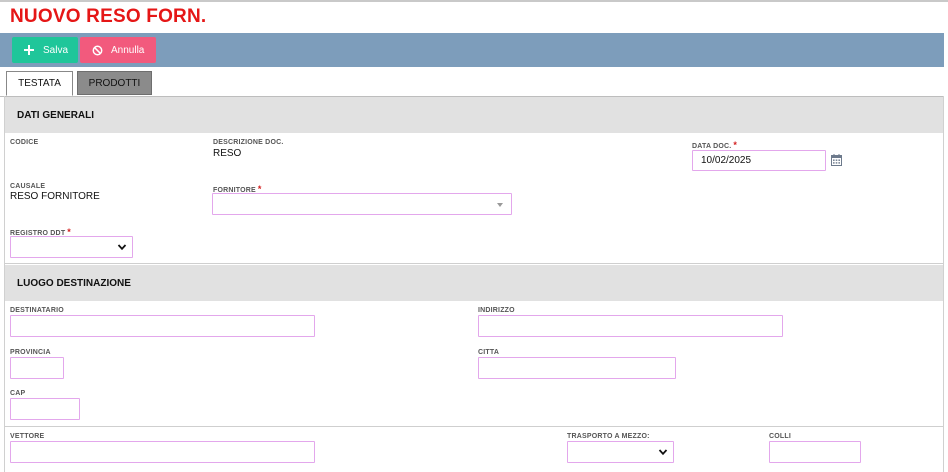  Describe the element at coordinates (37, 310) in the screenshot. I see `destinatario-label: DESTINATARIO` at that location.